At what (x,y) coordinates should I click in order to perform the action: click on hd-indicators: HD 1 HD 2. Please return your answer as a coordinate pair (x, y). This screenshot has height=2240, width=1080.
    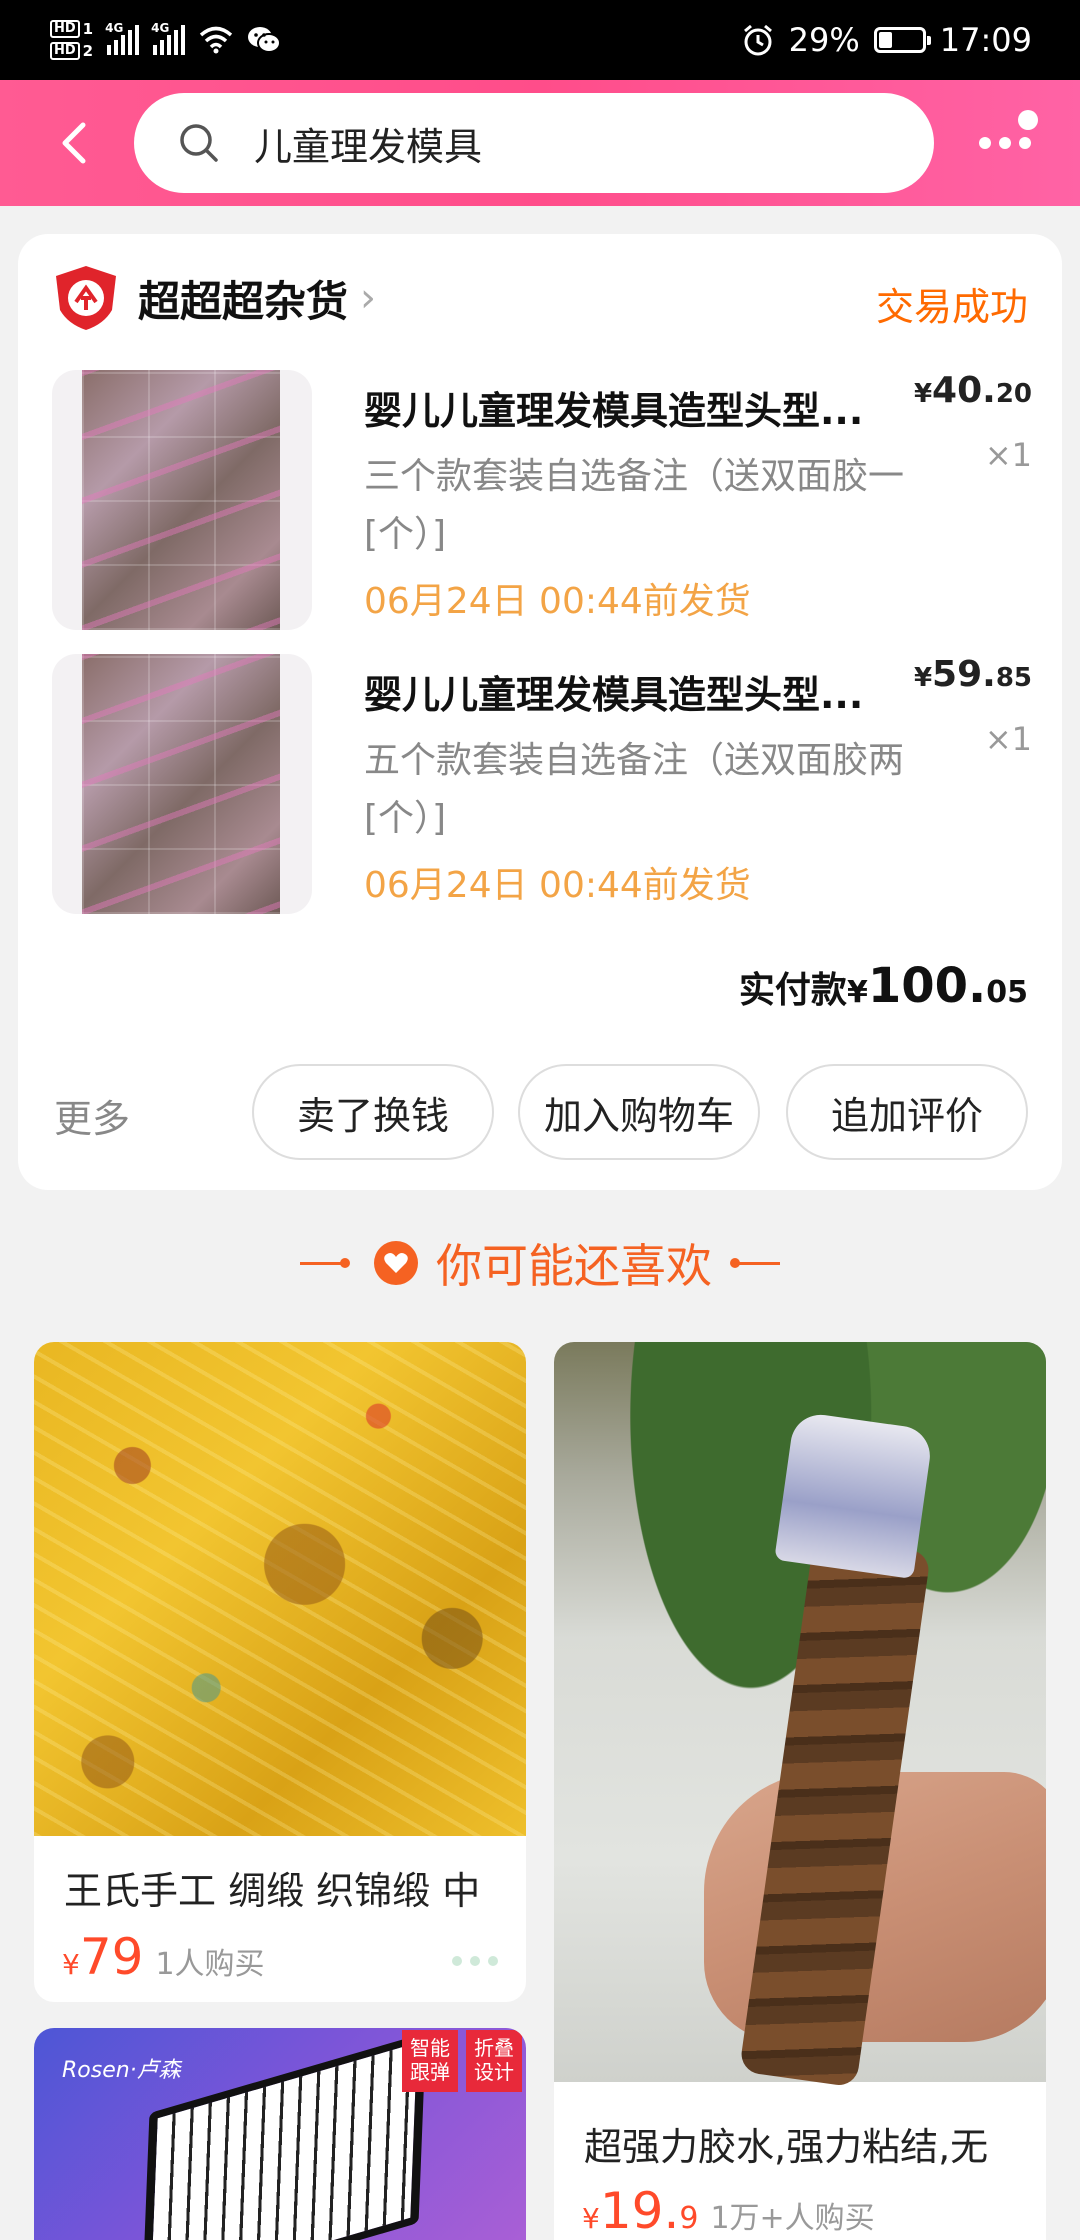
    Looking at the image, I should click on (71, 40).